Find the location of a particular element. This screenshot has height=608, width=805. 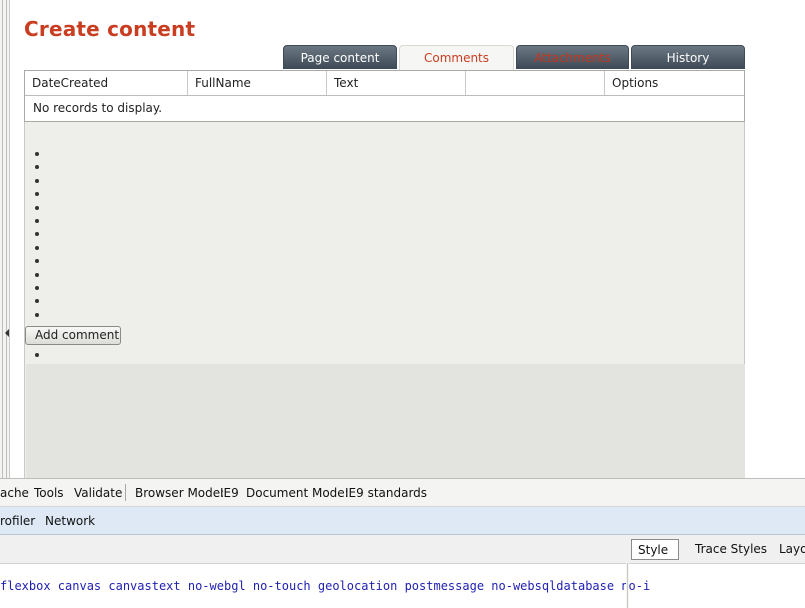

column-date-created: DateCreated is located at coordinates (106, 83).